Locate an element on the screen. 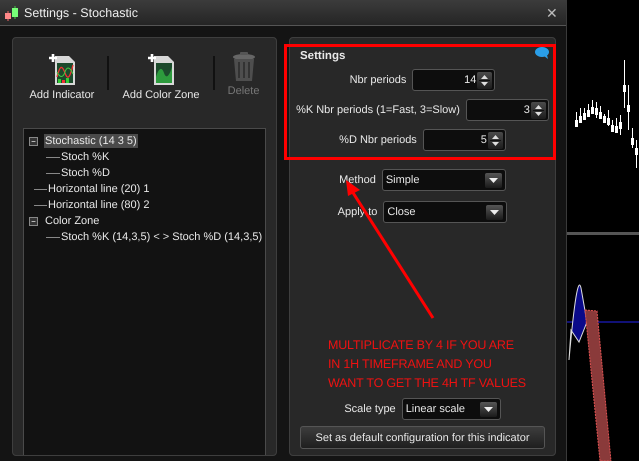  tree-item: Horizontal line (80) 2 is located at coordinates (98, 205).